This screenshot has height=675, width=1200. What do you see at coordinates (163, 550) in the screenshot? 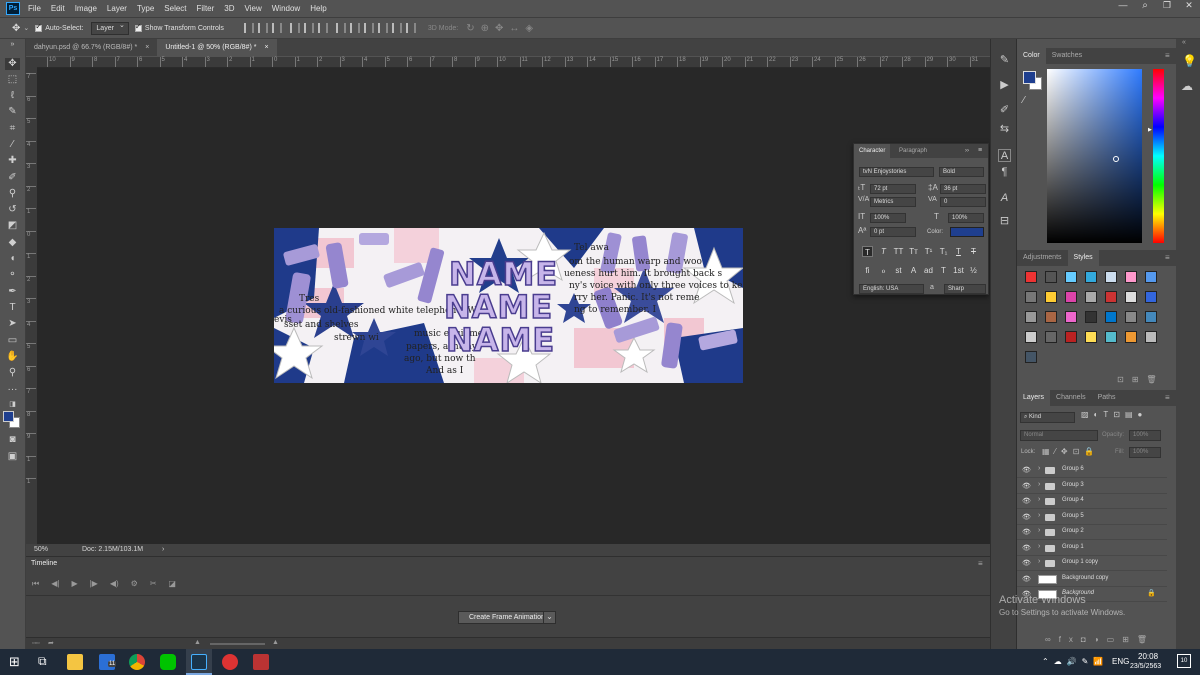
I see `status-menu-arrow-icon: ›` at bounding box center [163, 550].